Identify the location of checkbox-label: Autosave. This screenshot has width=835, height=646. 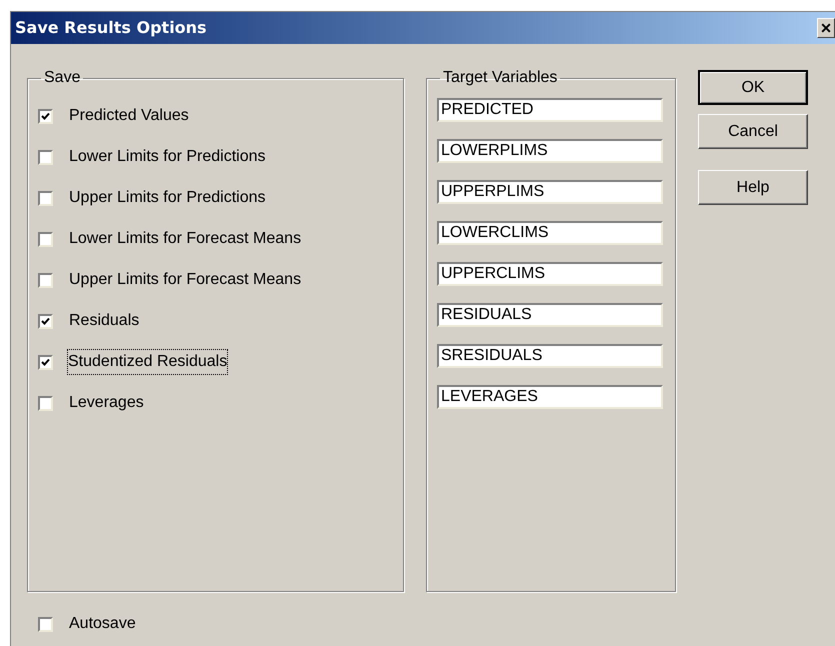
(102, 624).